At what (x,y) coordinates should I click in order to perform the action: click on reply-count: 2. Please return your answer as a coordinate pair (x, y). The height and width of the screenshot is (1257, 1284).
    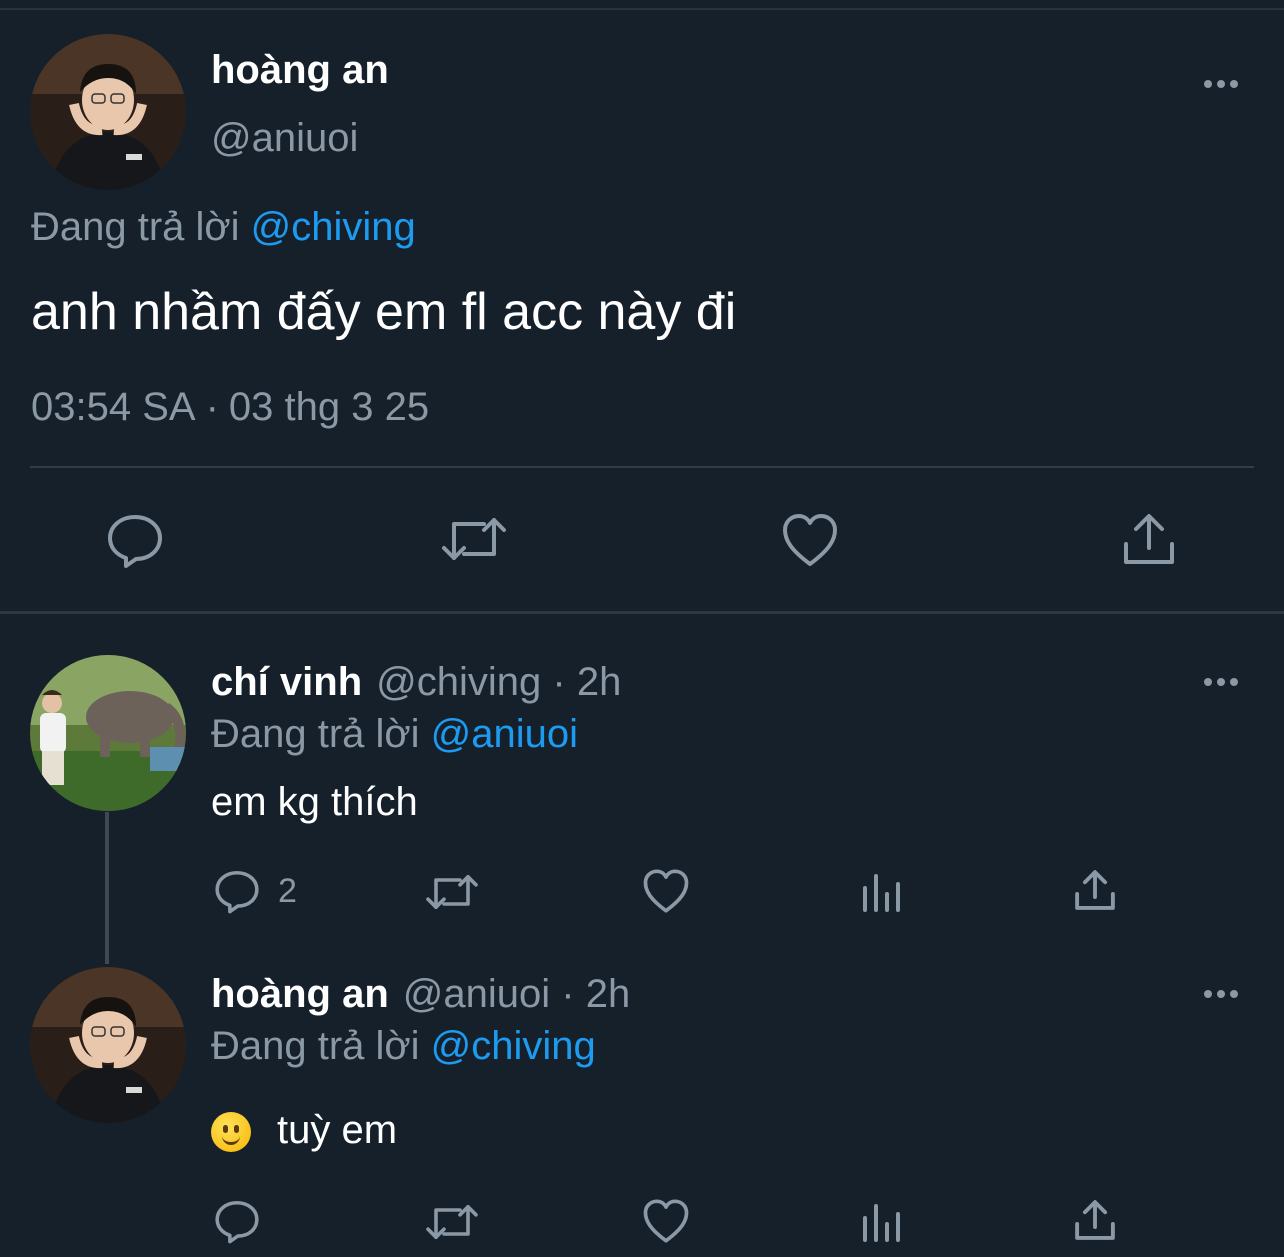
    Looking at the image, I should click on (287, 890).